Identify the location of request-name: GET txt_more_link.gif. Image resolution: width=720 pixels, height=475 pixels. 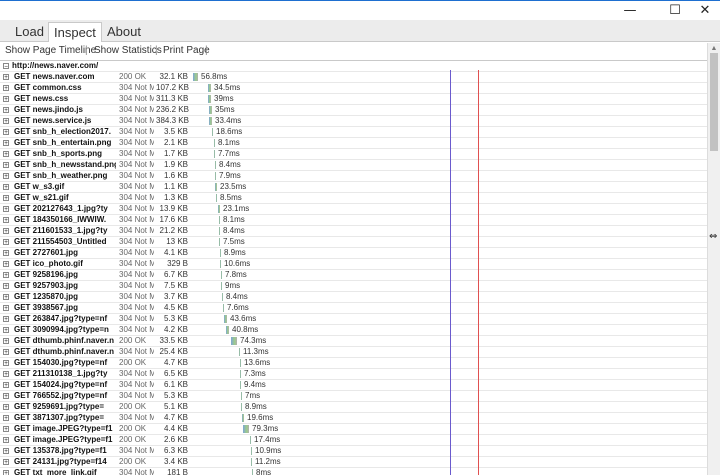
(55, 471).